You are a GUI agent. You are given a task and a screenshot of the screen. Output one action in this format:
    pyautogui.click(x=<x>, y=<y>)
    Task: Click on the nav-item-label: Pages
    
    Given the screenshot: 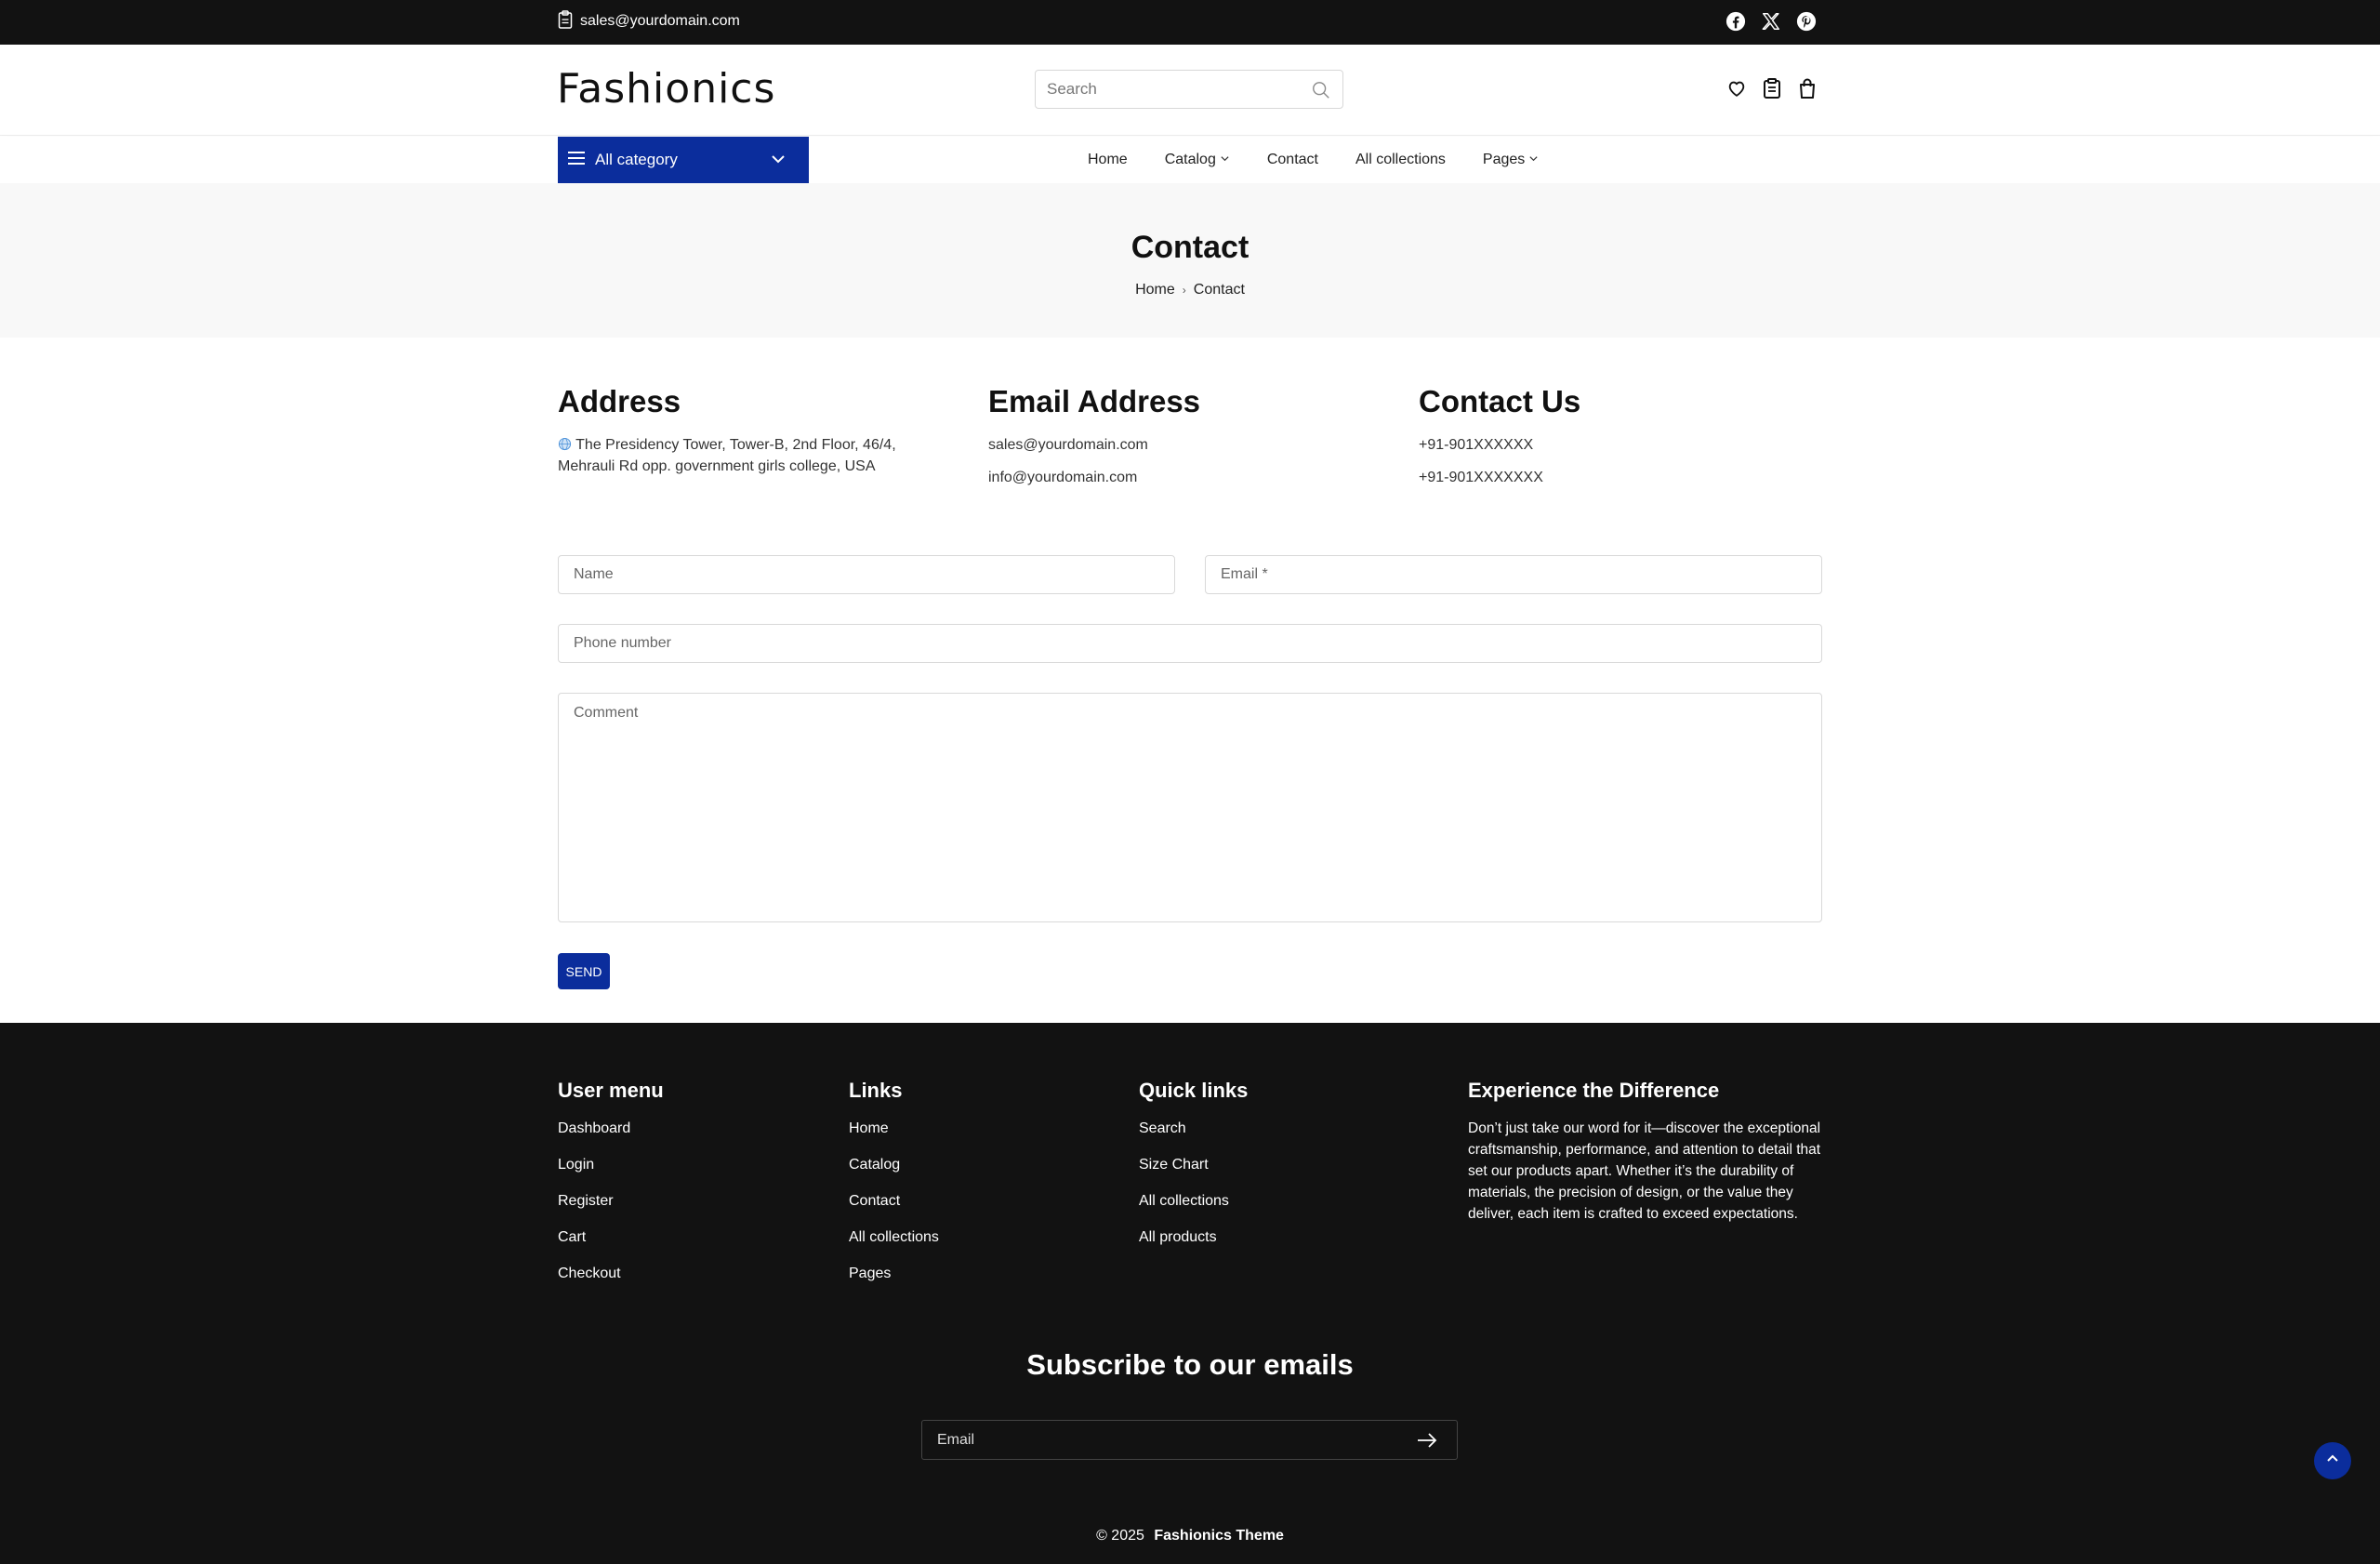 What is the action you would take?
    pyautogui.click(x=1504, y=159)
    